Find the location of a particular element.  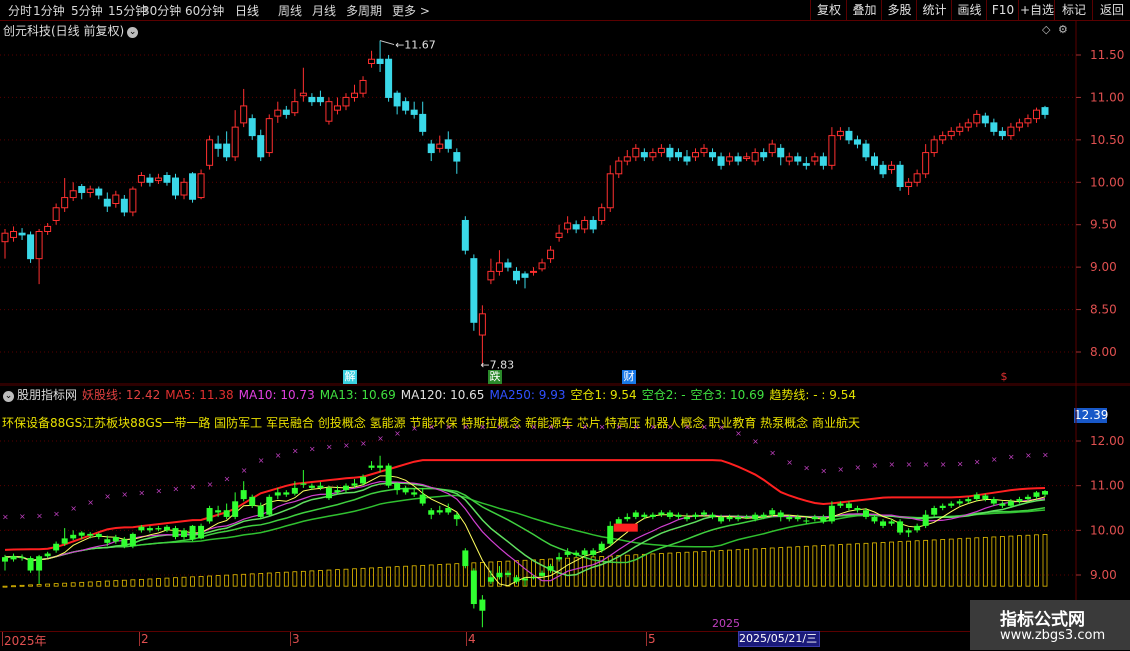

toolbar-button: 多股 is located at coordinates (899, 10).